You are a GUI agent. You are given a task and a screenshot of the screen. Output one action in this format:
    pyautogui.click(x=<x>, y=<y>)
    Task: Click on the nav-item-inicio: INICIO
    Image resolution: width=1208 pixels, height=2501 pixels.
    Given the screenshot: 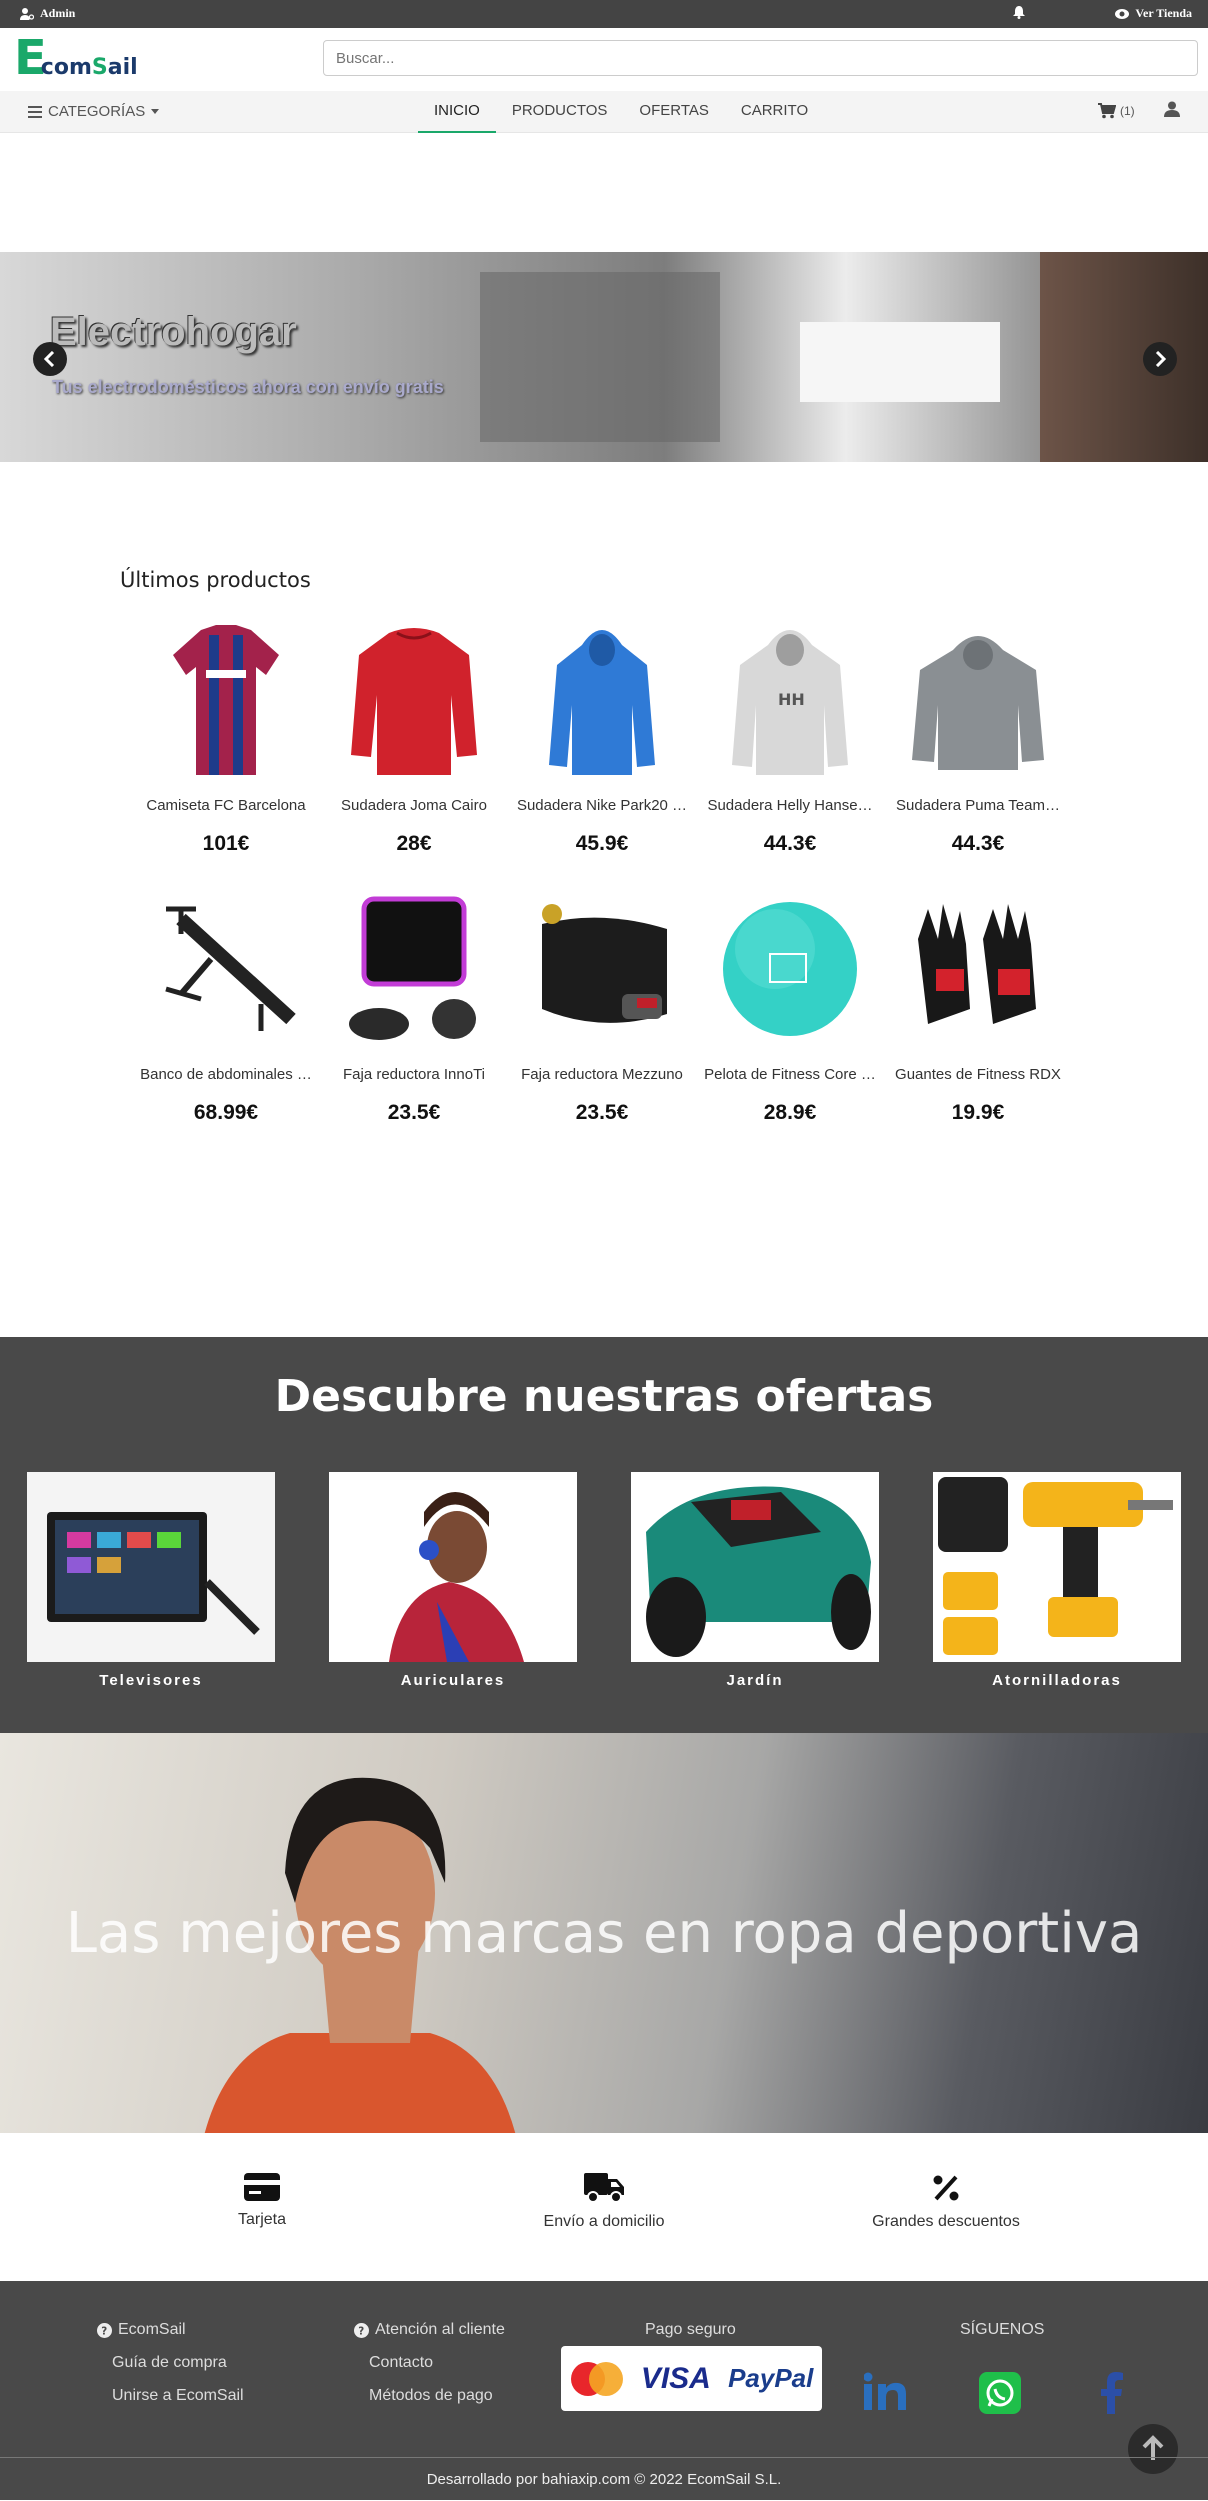 What is the action you would take?
    pyautogui.click(x=457, y=112)
    